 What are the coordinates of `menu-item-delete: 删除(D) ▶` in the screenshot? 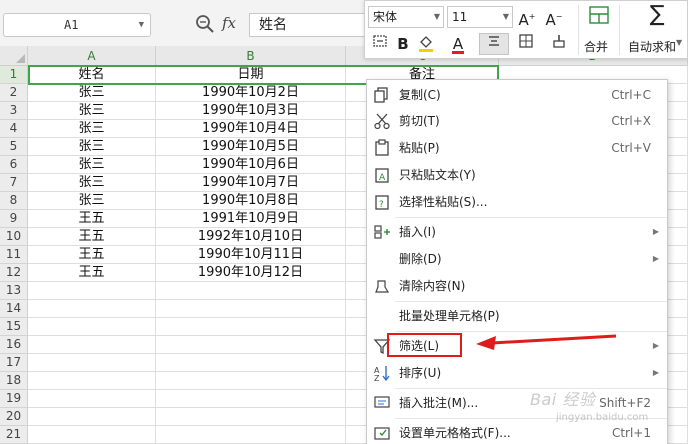 It's located at (517, 259).